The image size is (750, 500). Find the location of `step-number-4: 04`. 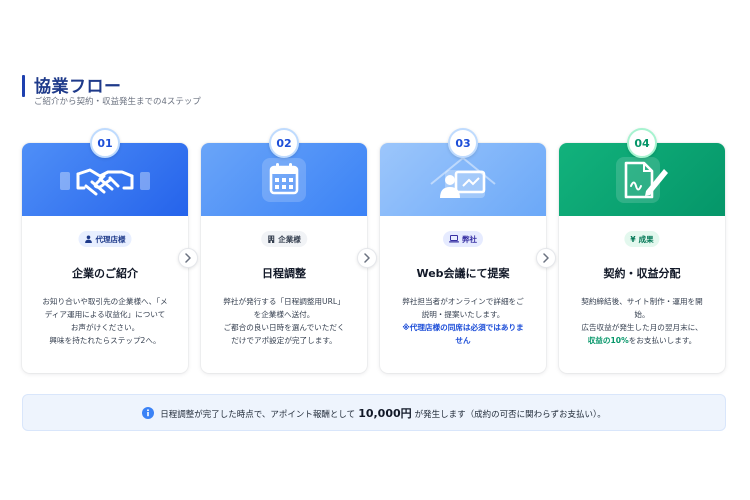

step-number-4: 04 is located at coordinates (642, 143).